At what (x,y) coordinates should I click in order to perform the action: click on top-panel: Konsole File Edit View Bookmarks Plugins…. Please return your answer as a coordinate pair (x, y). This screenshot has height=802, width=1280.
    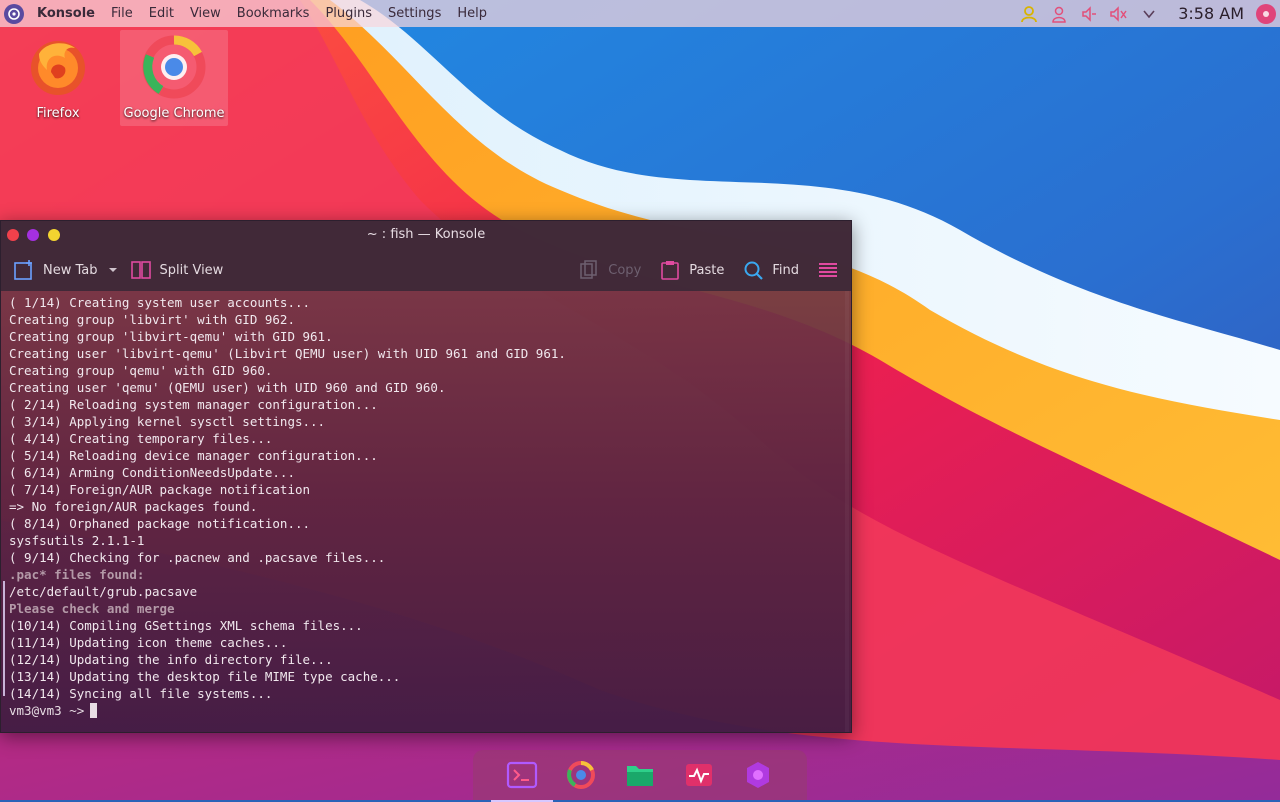
    Looking at the image, I should click on (640, 13).